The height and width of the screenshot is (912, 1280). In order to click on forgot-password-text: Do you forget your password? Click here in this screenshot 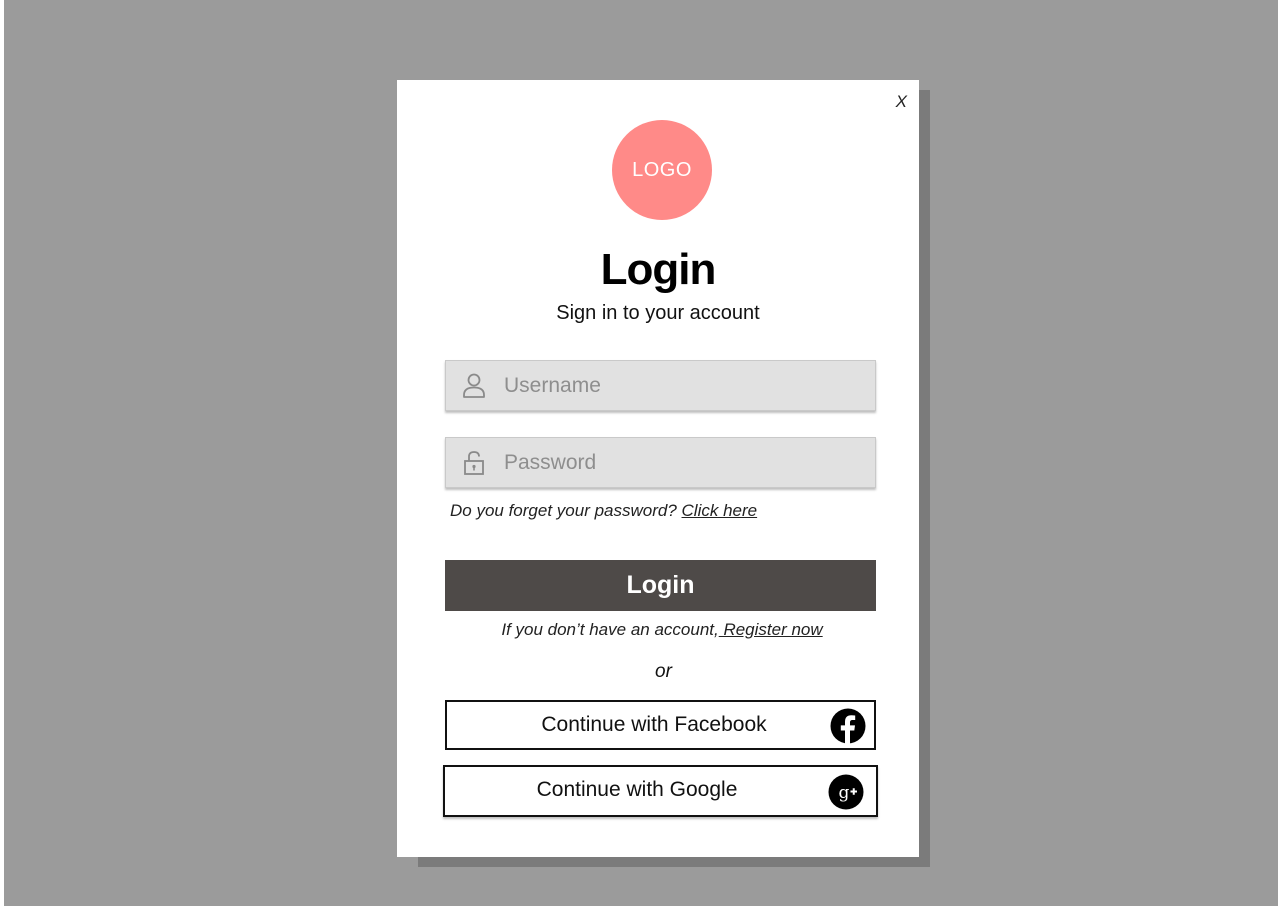, I will do `click(603, 511)`.